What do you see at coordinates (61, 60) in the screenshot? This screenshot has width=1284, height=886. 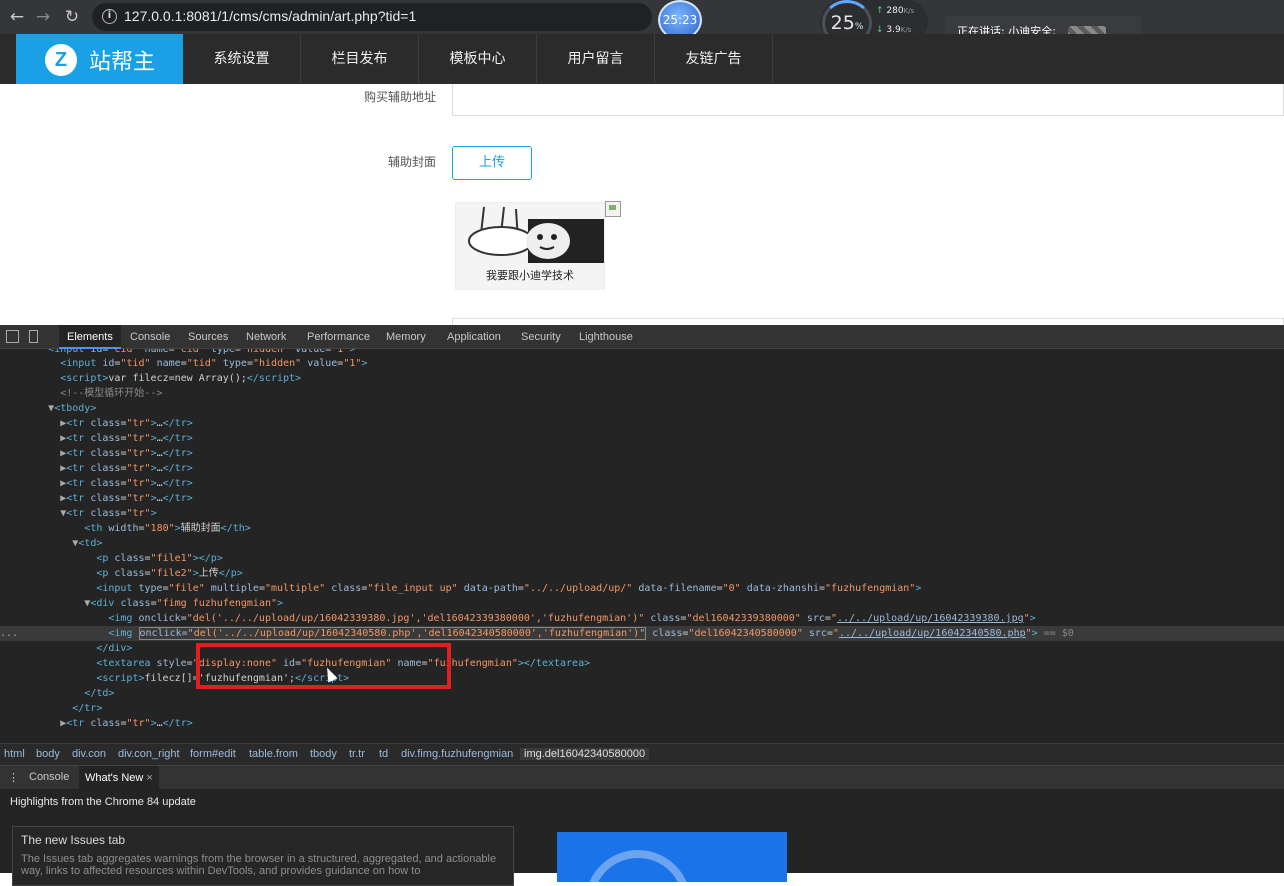 I see `logo-icon: Z` at bounding box center [61, 60].